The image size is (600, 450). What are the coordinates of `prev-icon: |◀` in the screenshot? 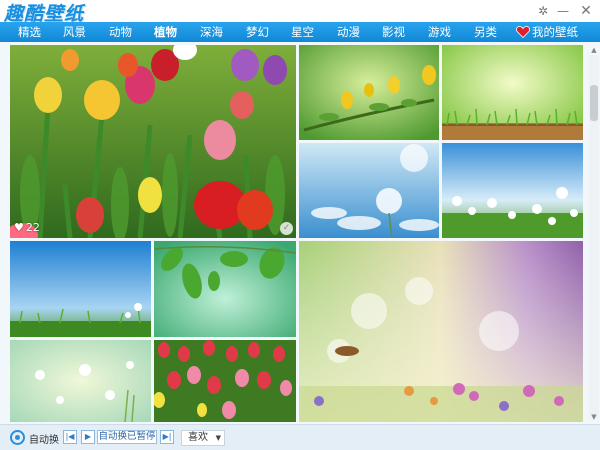 It's located at (70, 436).